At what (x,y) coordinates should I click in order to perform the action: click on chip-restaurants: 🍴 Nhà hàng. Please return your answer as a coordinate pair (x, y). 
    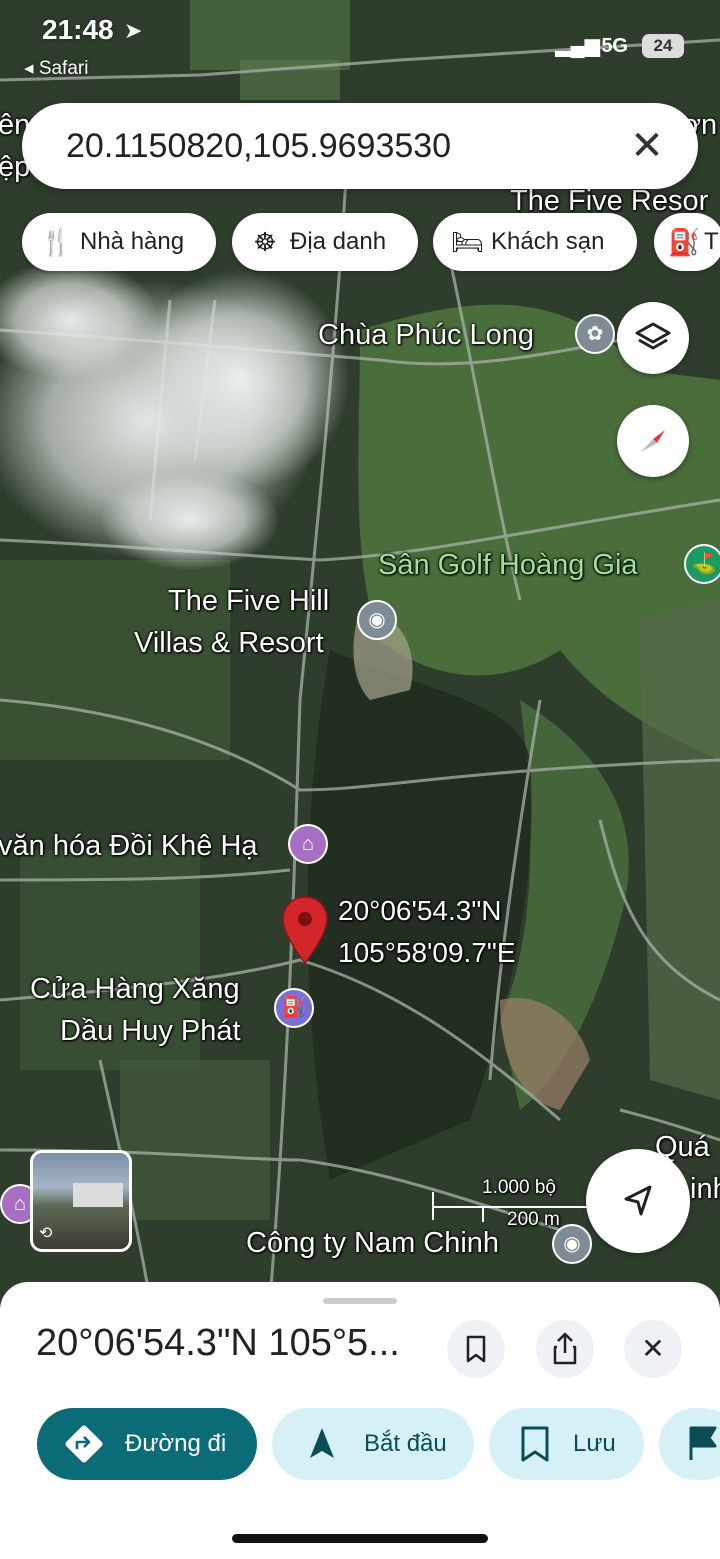
    Looking at the image, I should click on (119, 242).